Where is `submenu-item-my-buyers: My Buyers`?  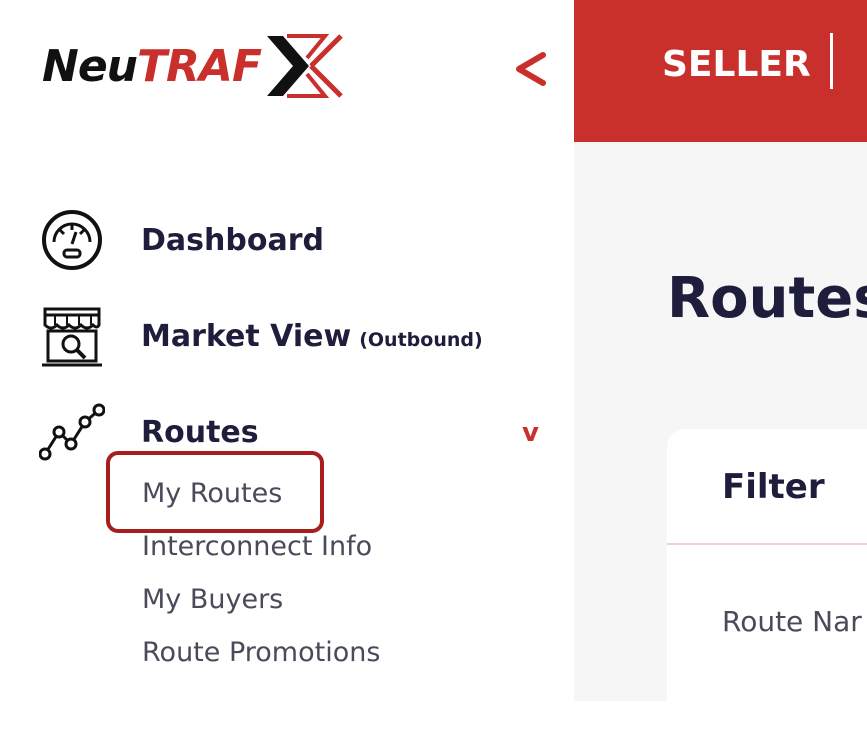
submenu-item-my-buyers: My Buyers is located at coordinates (261, 602).